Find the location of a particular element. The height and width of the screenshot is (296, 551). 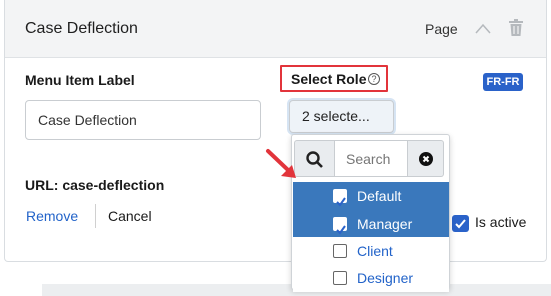

role-option-designer: Designer is located at coordinates (371, 278).